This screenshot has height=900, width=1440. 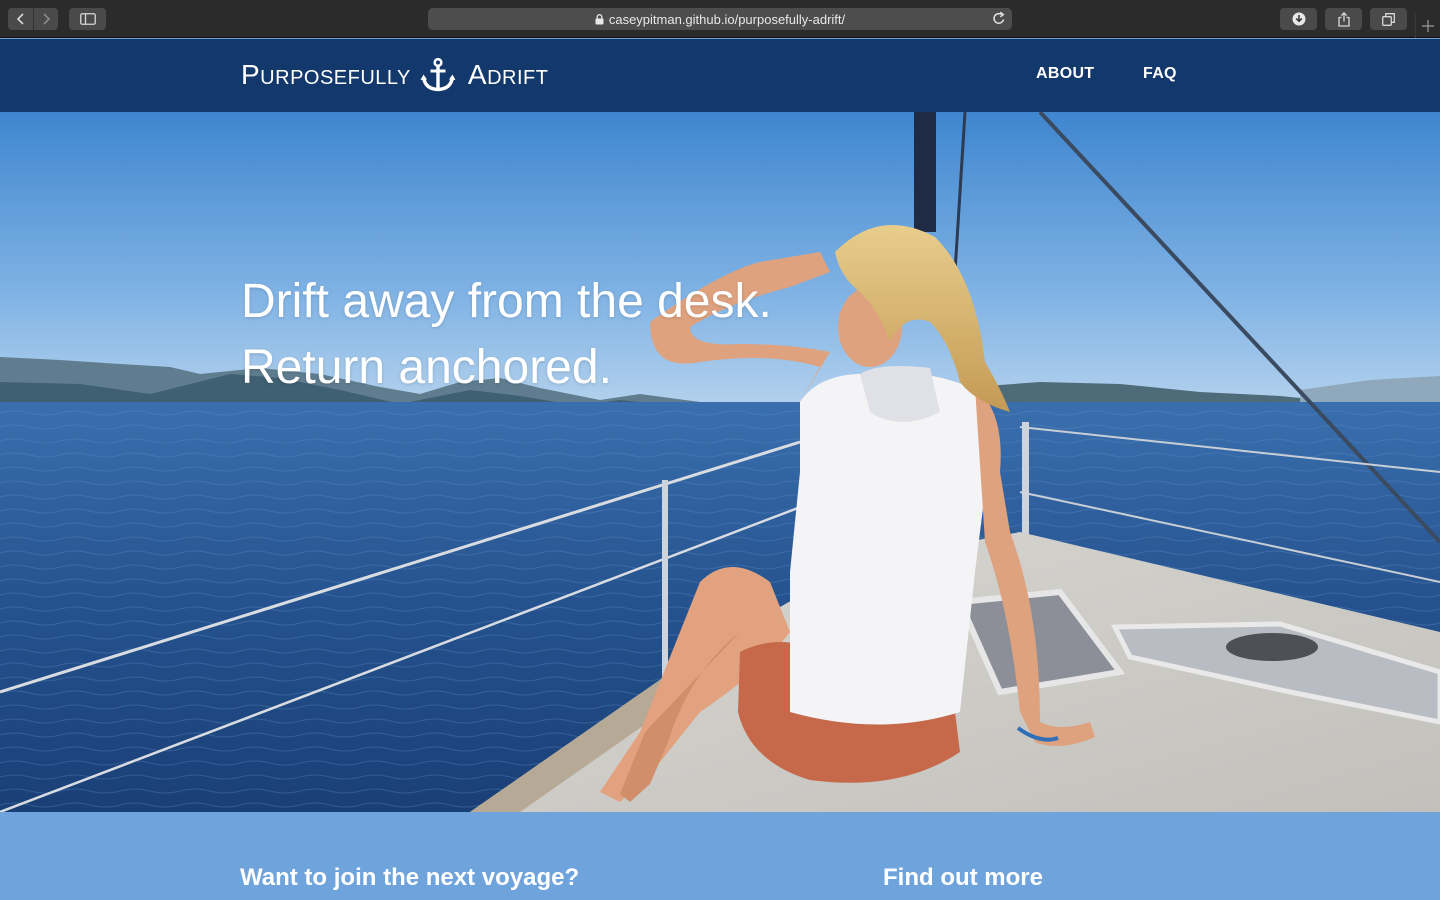 What do you see at coordinates (326, 74) in the screenshot?
I see `brand-word-left: Purposefully` at bounding box center [326, 74].